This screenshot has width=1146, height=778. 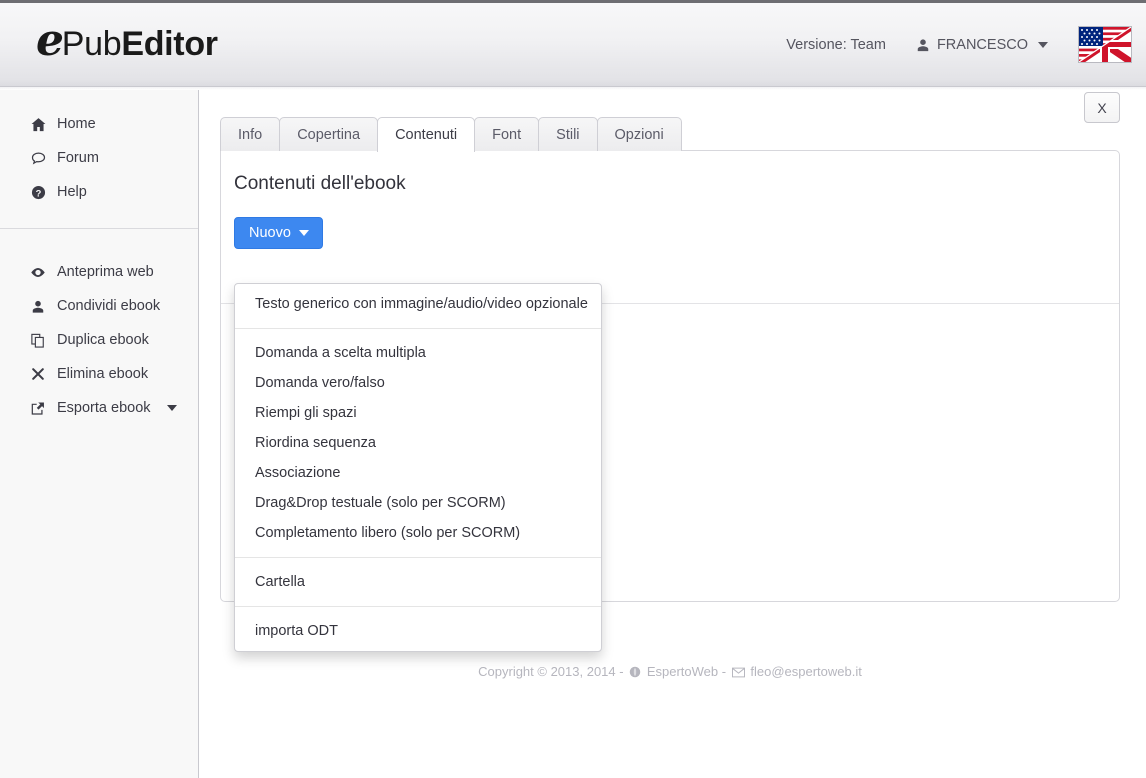 What do you see at coordinates (418, 383) in the screenshot?
I see `menu-item-domanda-vero-falso: Domanda vero/falso` at bounding box center [418, 383].